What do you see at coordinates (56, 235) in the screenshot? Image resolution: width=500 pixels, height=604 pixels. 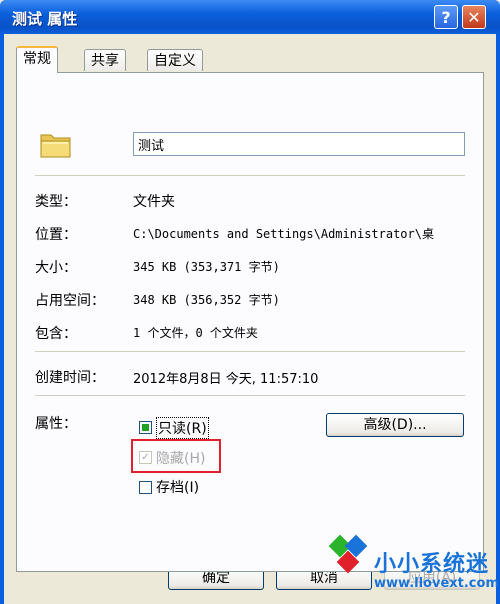 I see `location-label: 位置：` at bounding box center [56, 235].